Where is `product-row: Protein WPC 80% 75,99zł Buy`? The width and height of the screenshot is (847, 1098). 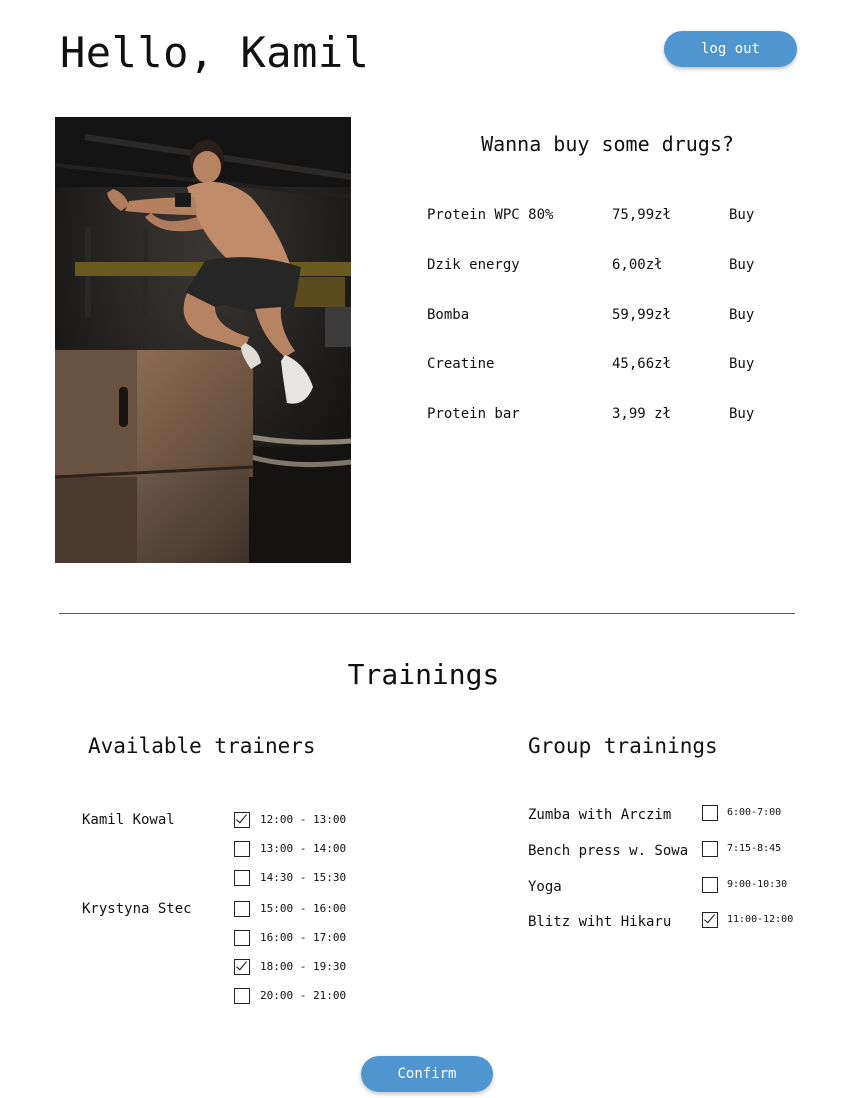 product-row: Protein WPC 80% 75,99zł Buy is located at coordinates (627, 215).